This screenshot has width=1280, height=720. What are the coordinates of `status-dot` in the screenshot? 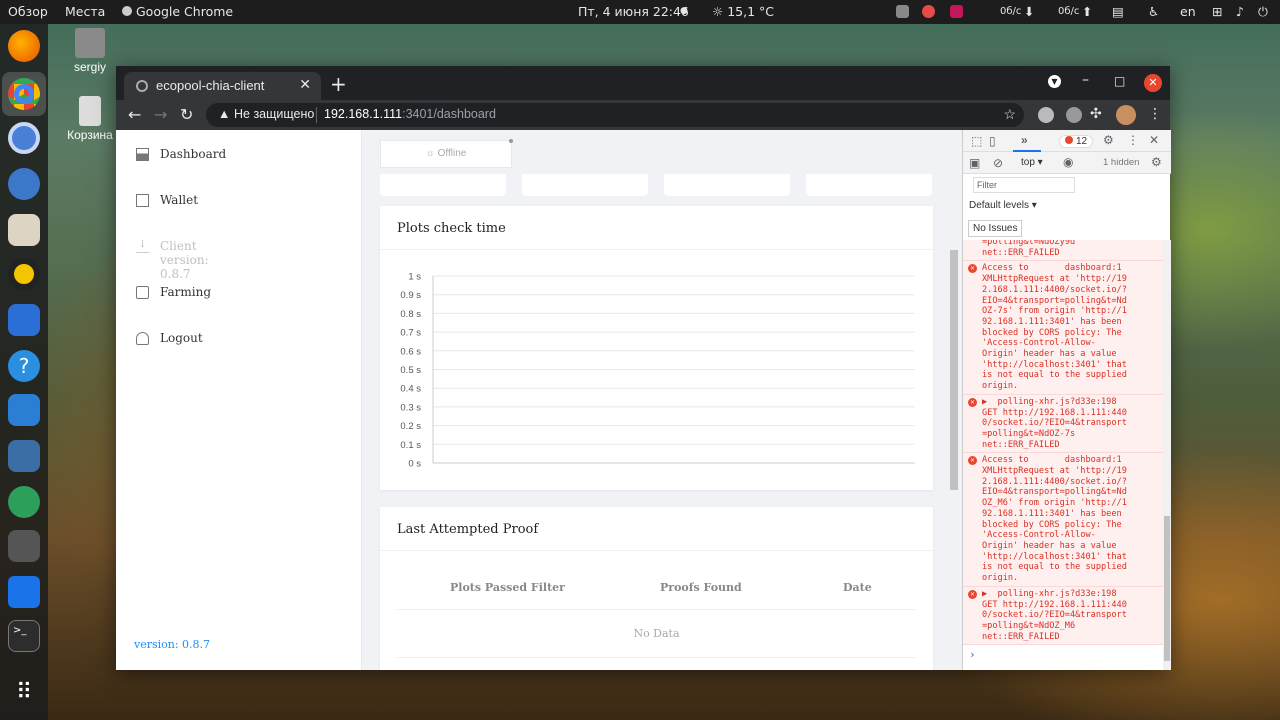 It's located at (511, 141).